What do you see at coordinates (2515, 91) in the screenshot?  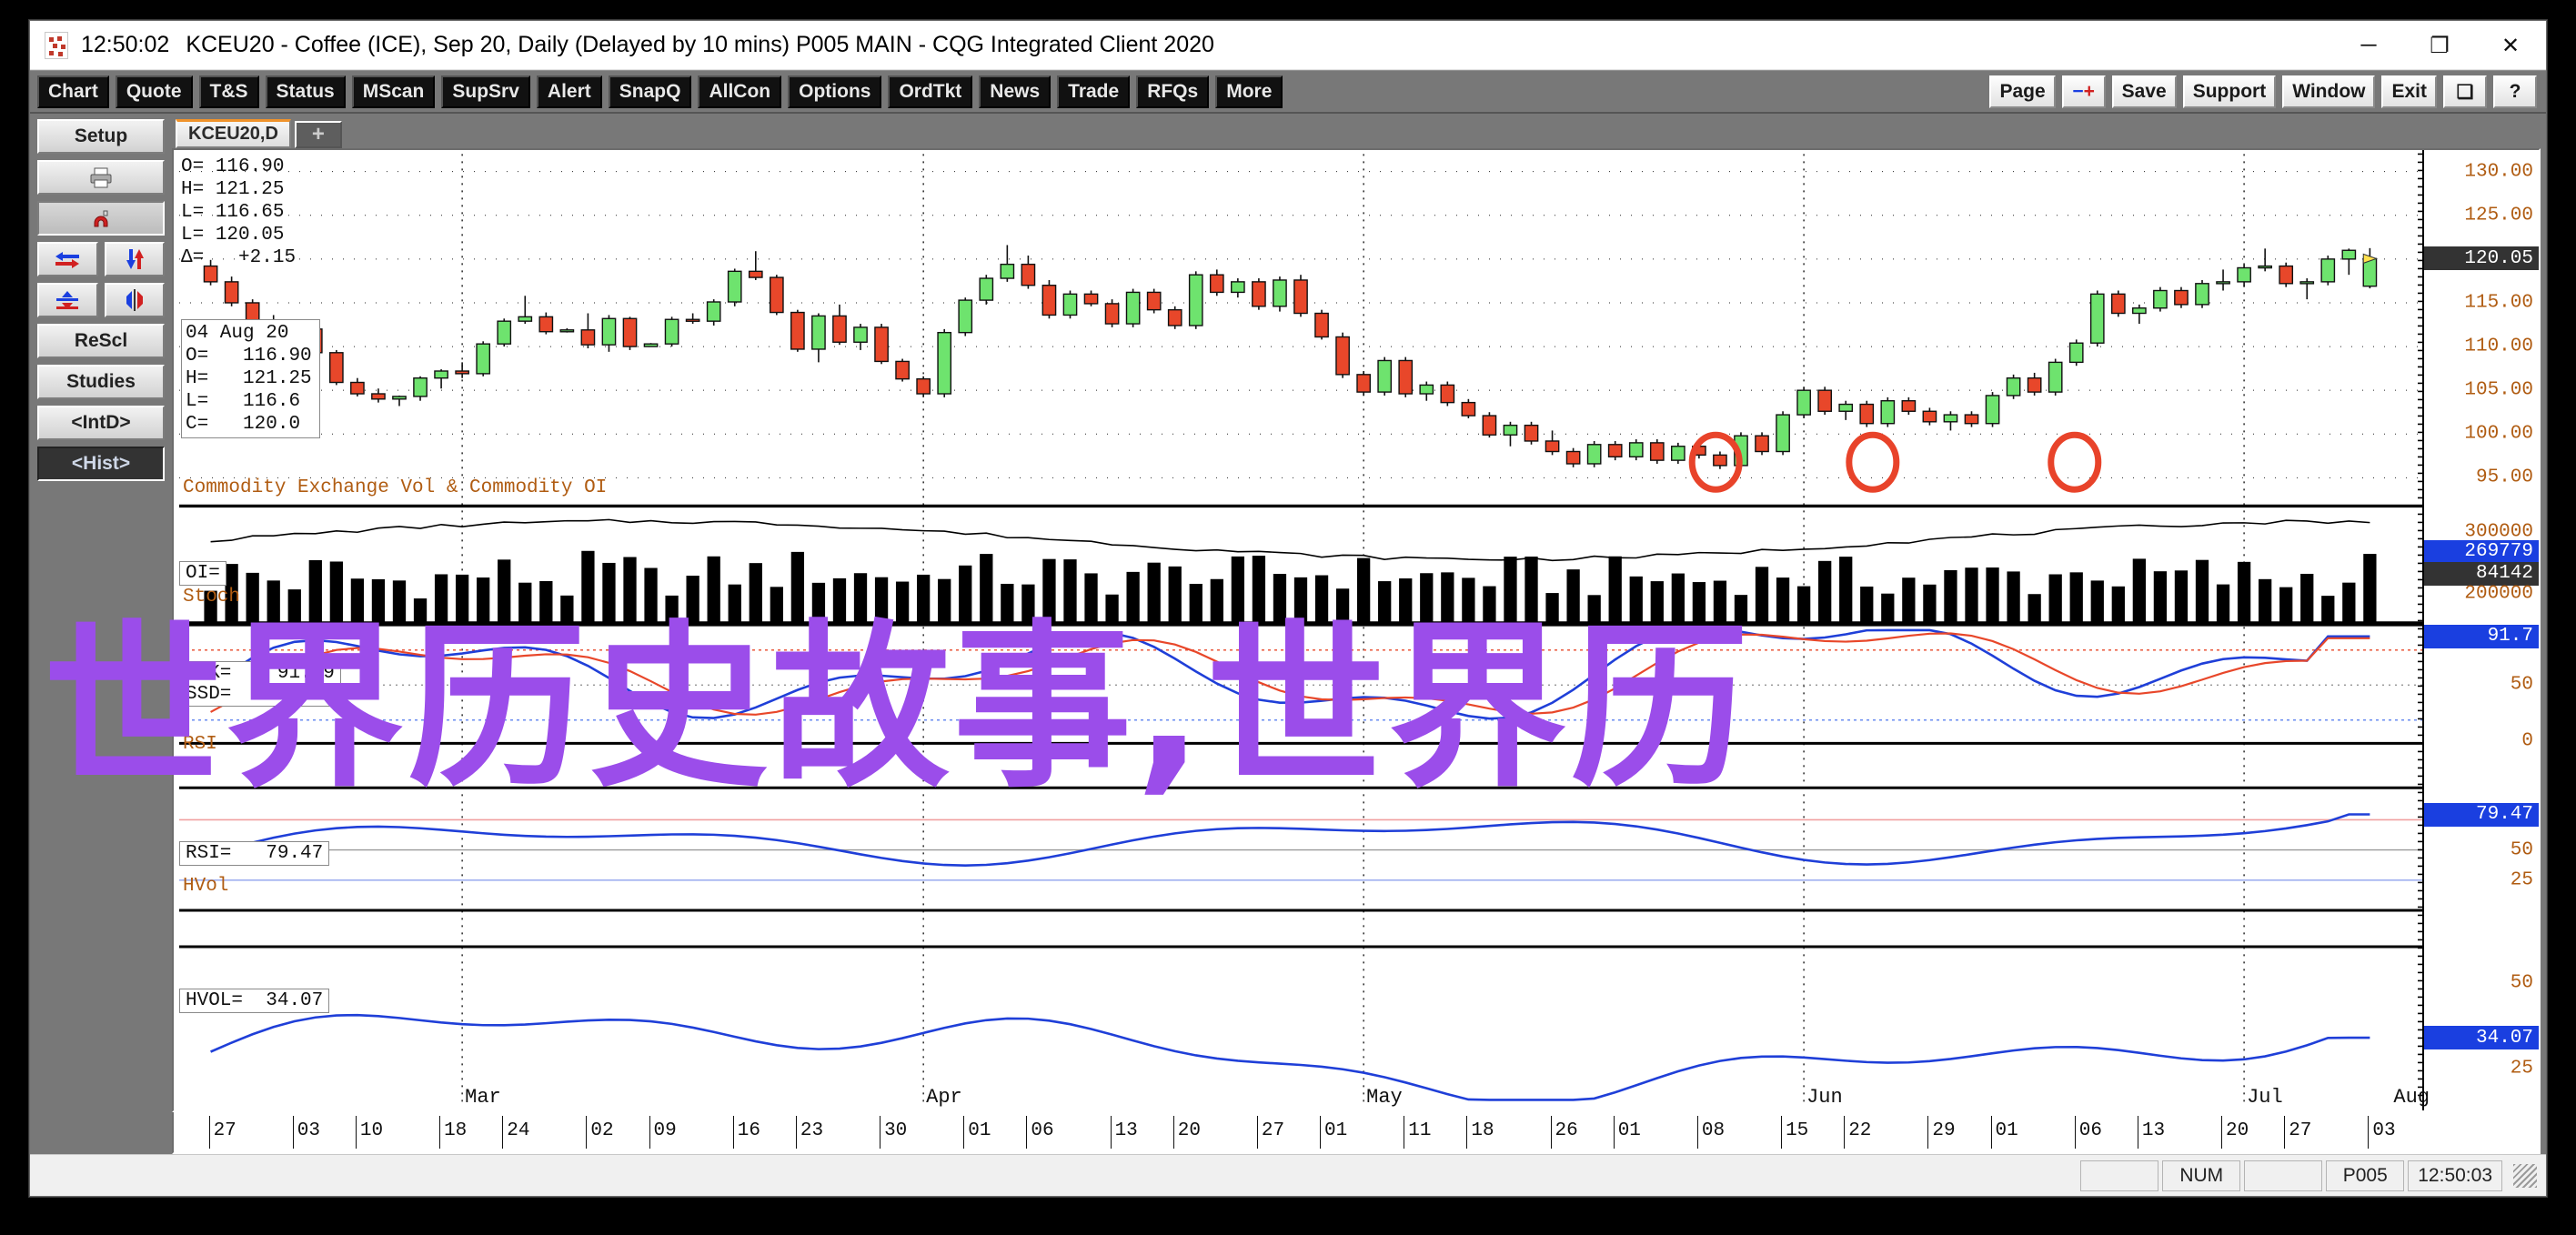 I see `help-icon: ?` at bounding box center [2515, 91].